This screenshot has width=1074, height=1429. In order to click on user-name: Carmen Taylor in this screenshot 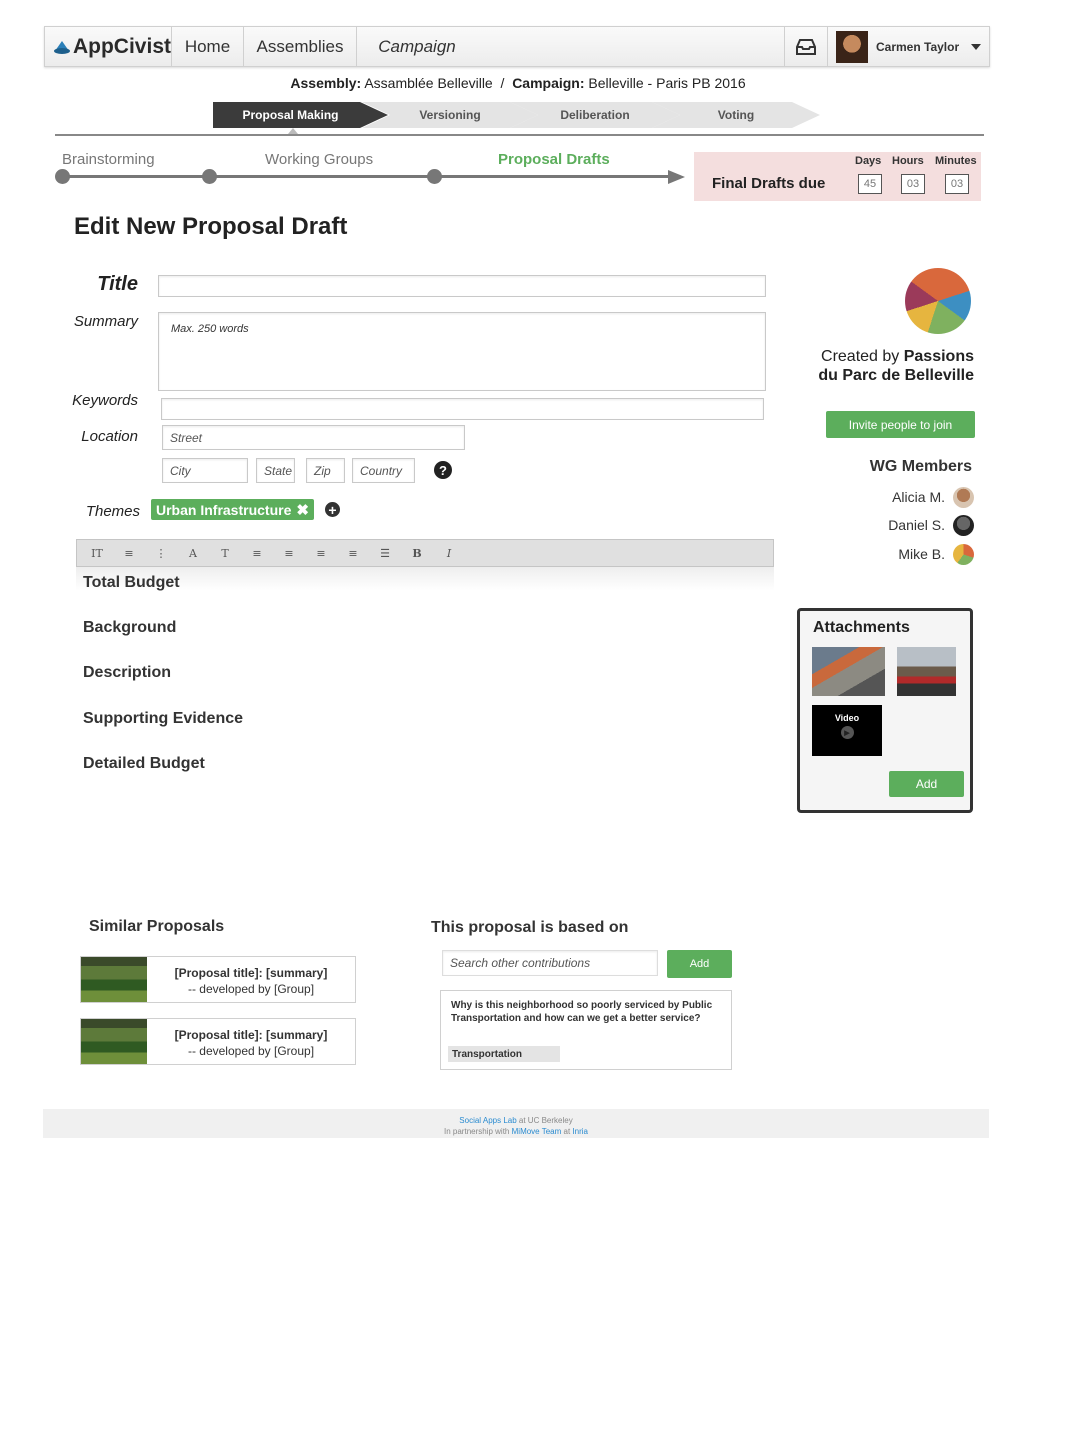, I will do `click(918, 46)`.